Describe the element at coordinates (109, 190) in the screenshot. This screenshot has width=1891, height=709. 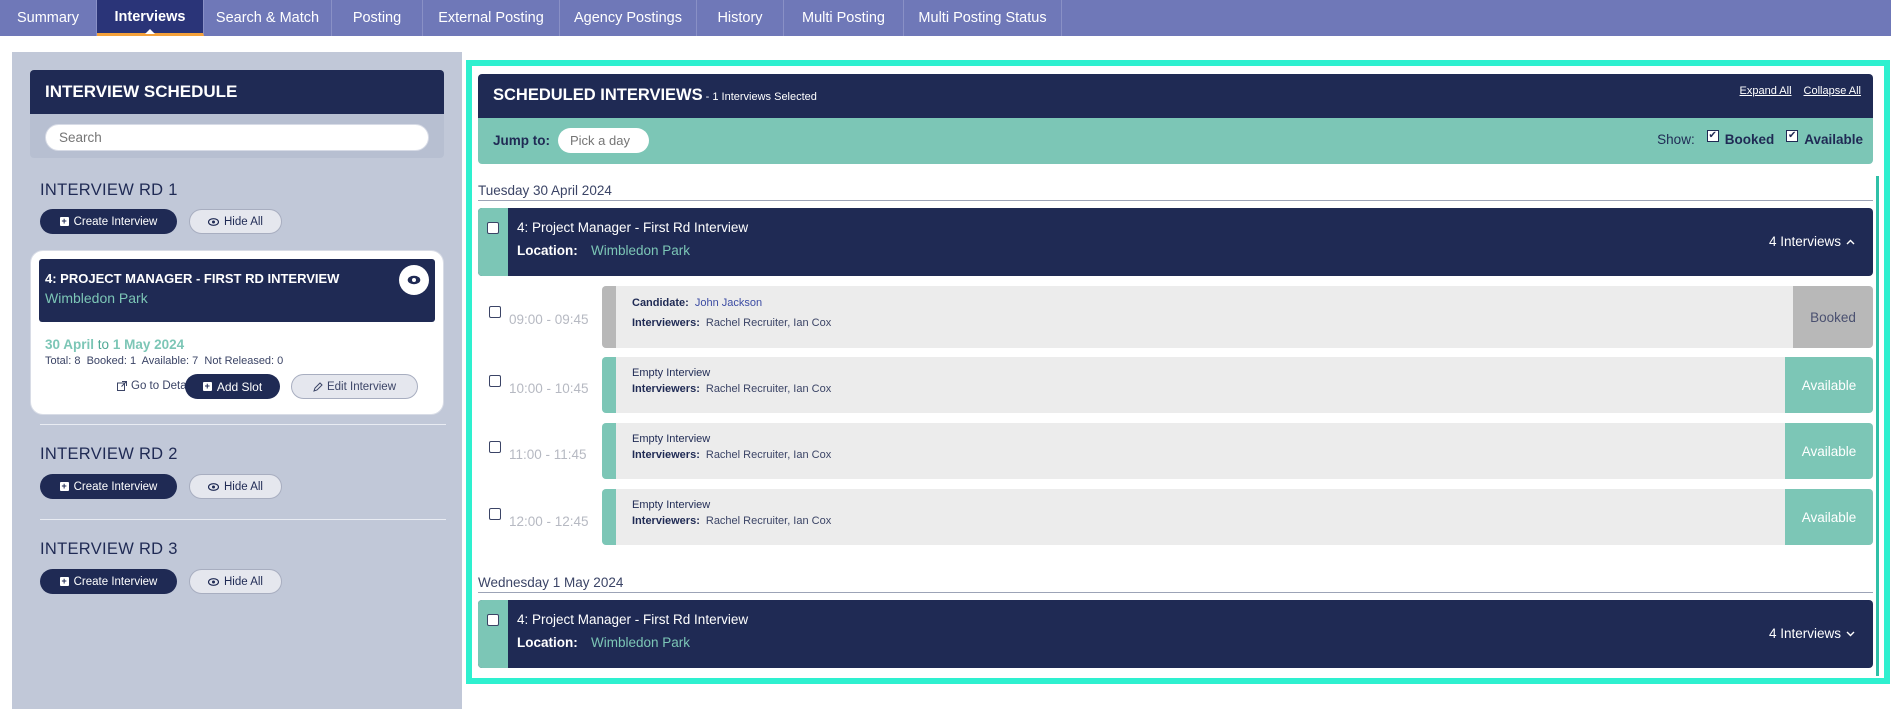
I see `round-title-1: INTERVIEW RD 1` at that location.